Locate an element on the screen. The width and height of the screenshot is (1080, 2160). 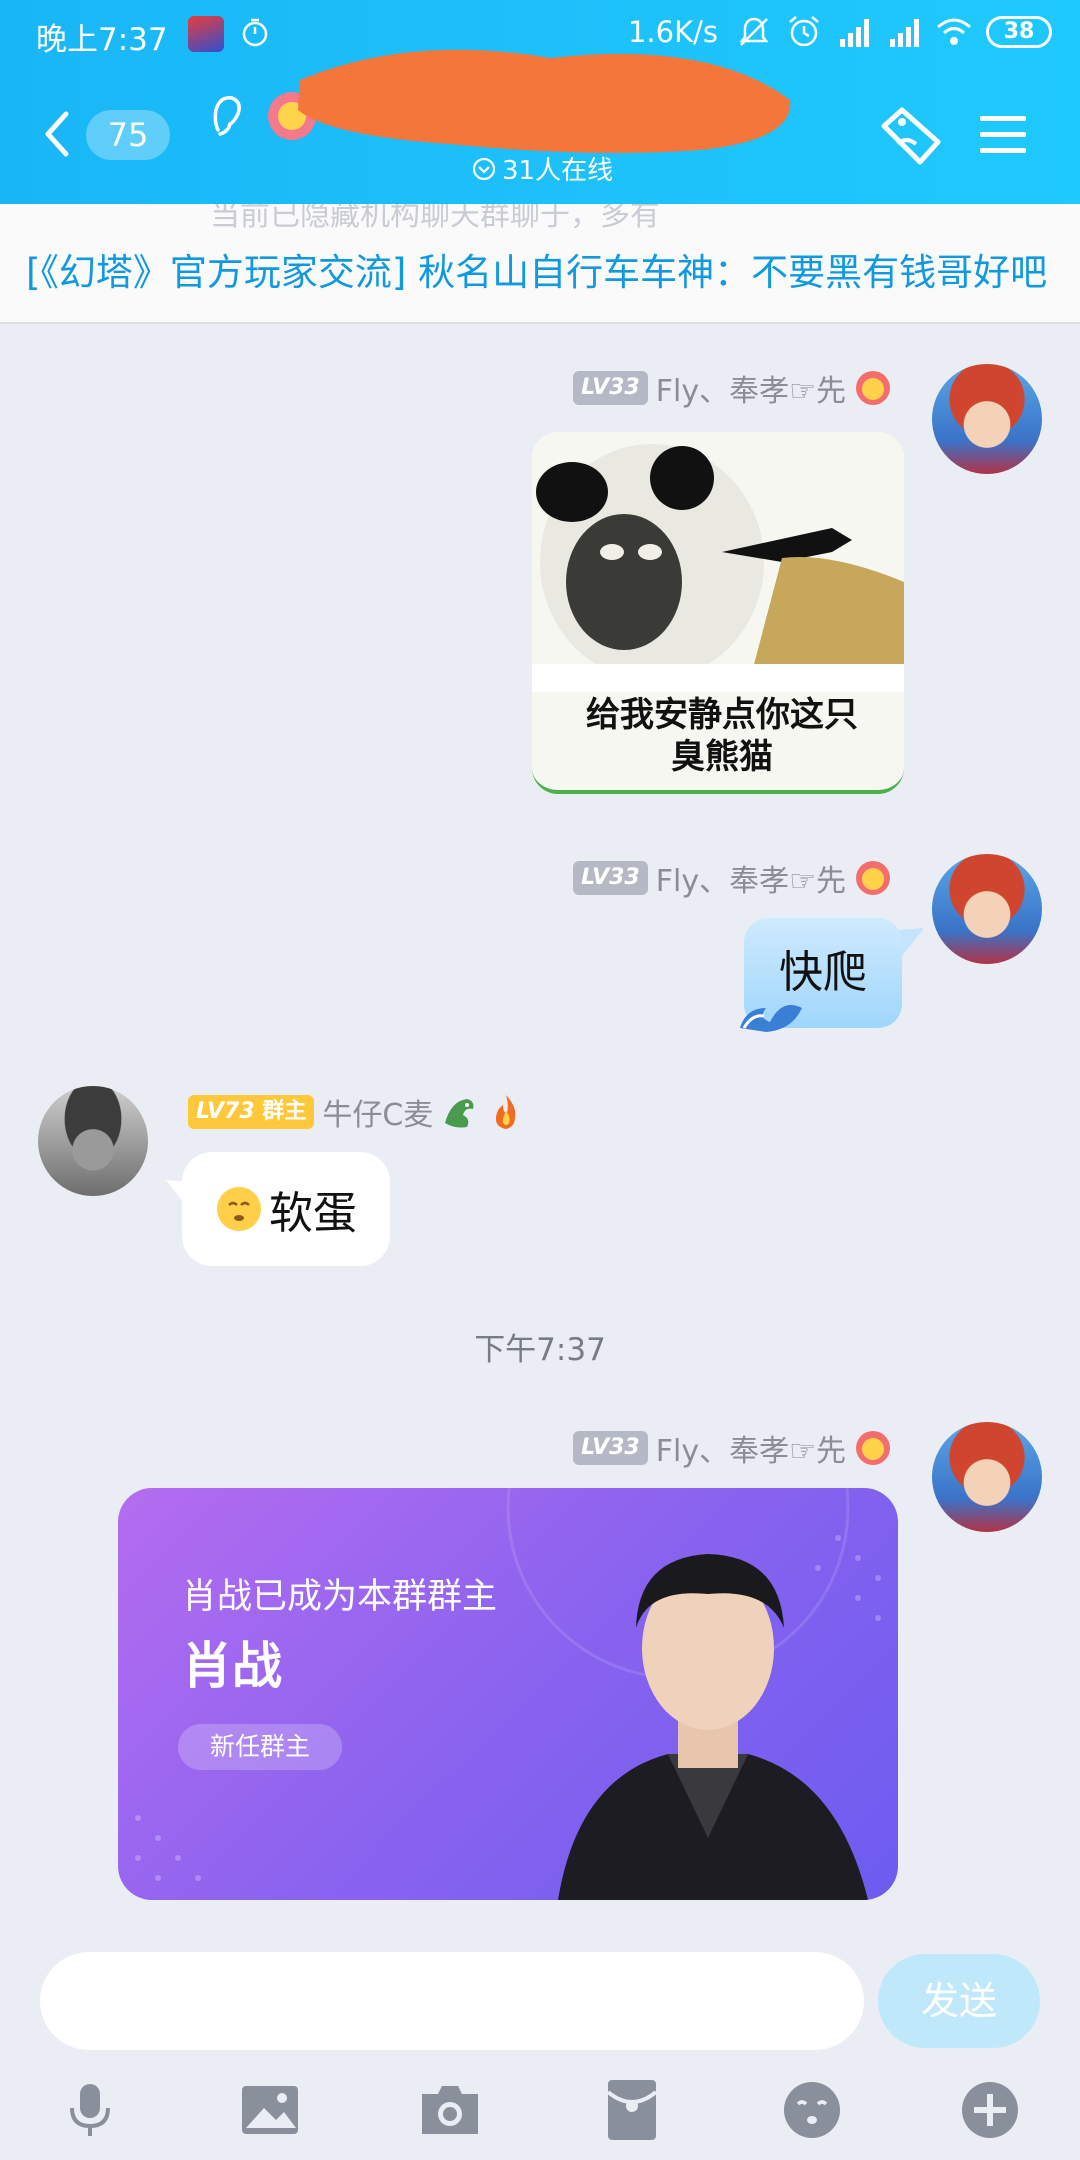
stopwatch-icon is located at coordinates (255, 32).